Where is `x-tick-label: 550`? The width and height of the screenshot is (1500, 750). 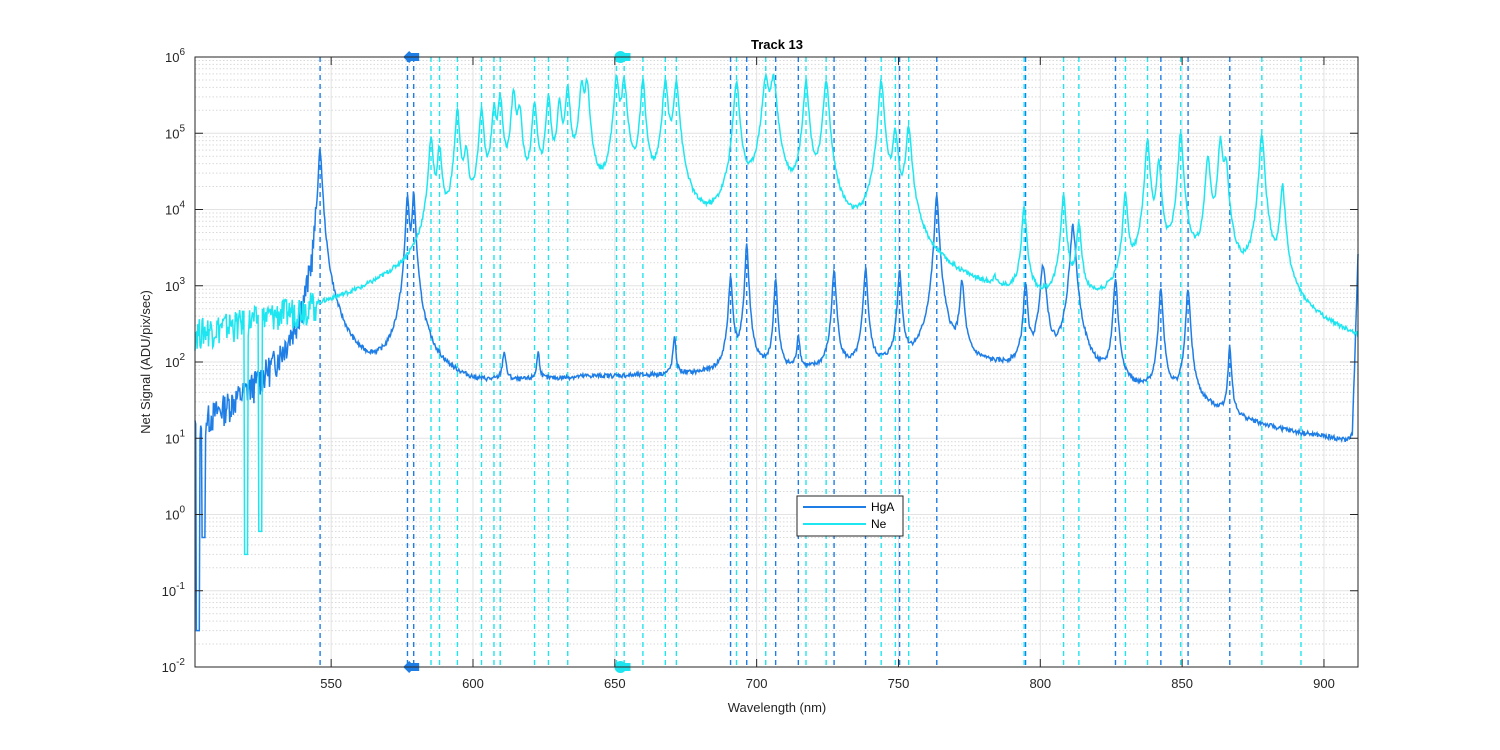
x-tick-label: 550 is located at coordinates (331, 683).